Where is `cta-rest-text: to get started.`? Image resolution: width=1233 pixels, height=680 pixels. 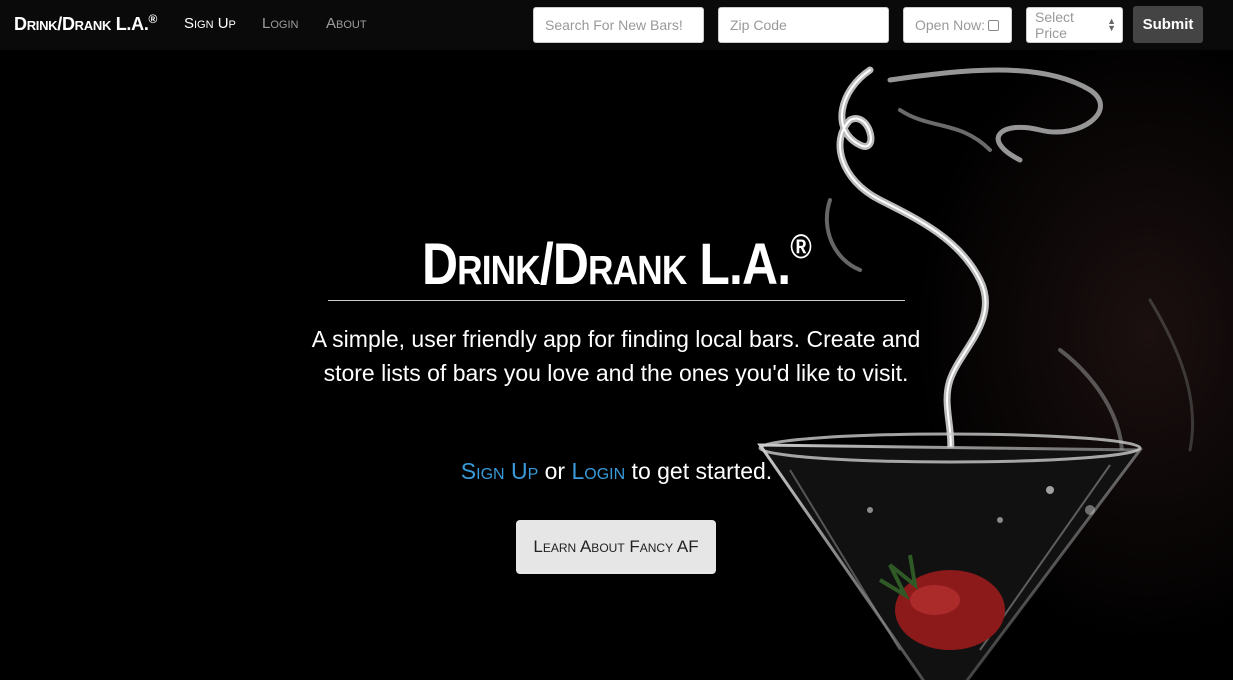
cta-rest-text: to get started. is located at coordinates (699, 471).